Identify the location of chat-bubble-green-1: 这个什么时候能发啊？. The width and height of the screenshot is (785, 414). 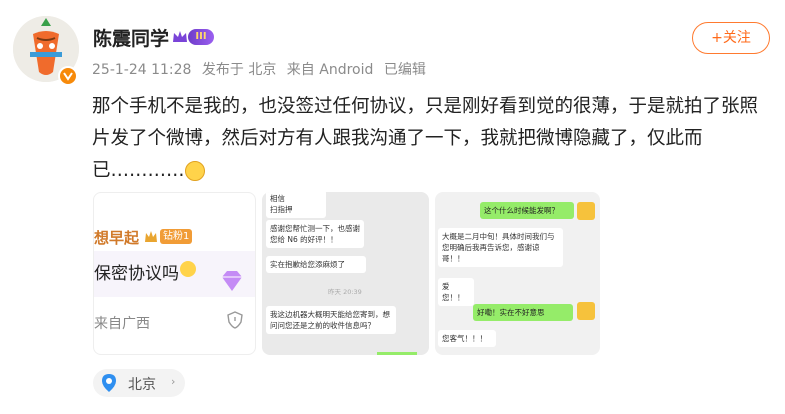
(527, 210).